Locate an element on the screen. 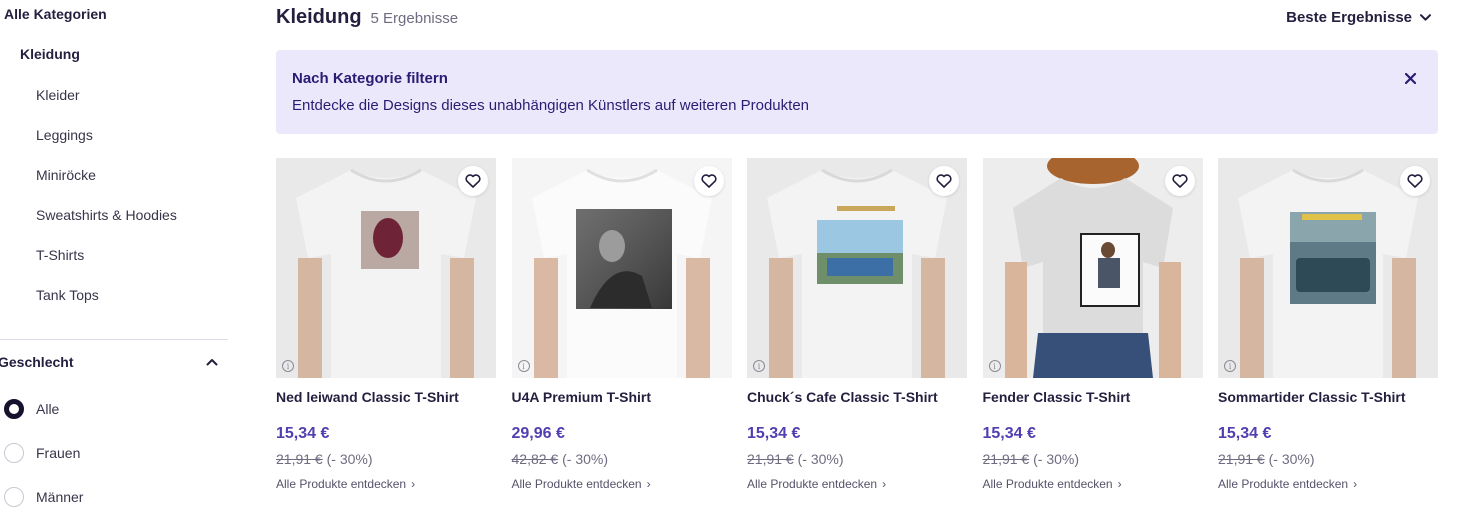 This screenshot has width=1476, height=521. gender-option-alle: Alle is located at coordinates (43, 421).